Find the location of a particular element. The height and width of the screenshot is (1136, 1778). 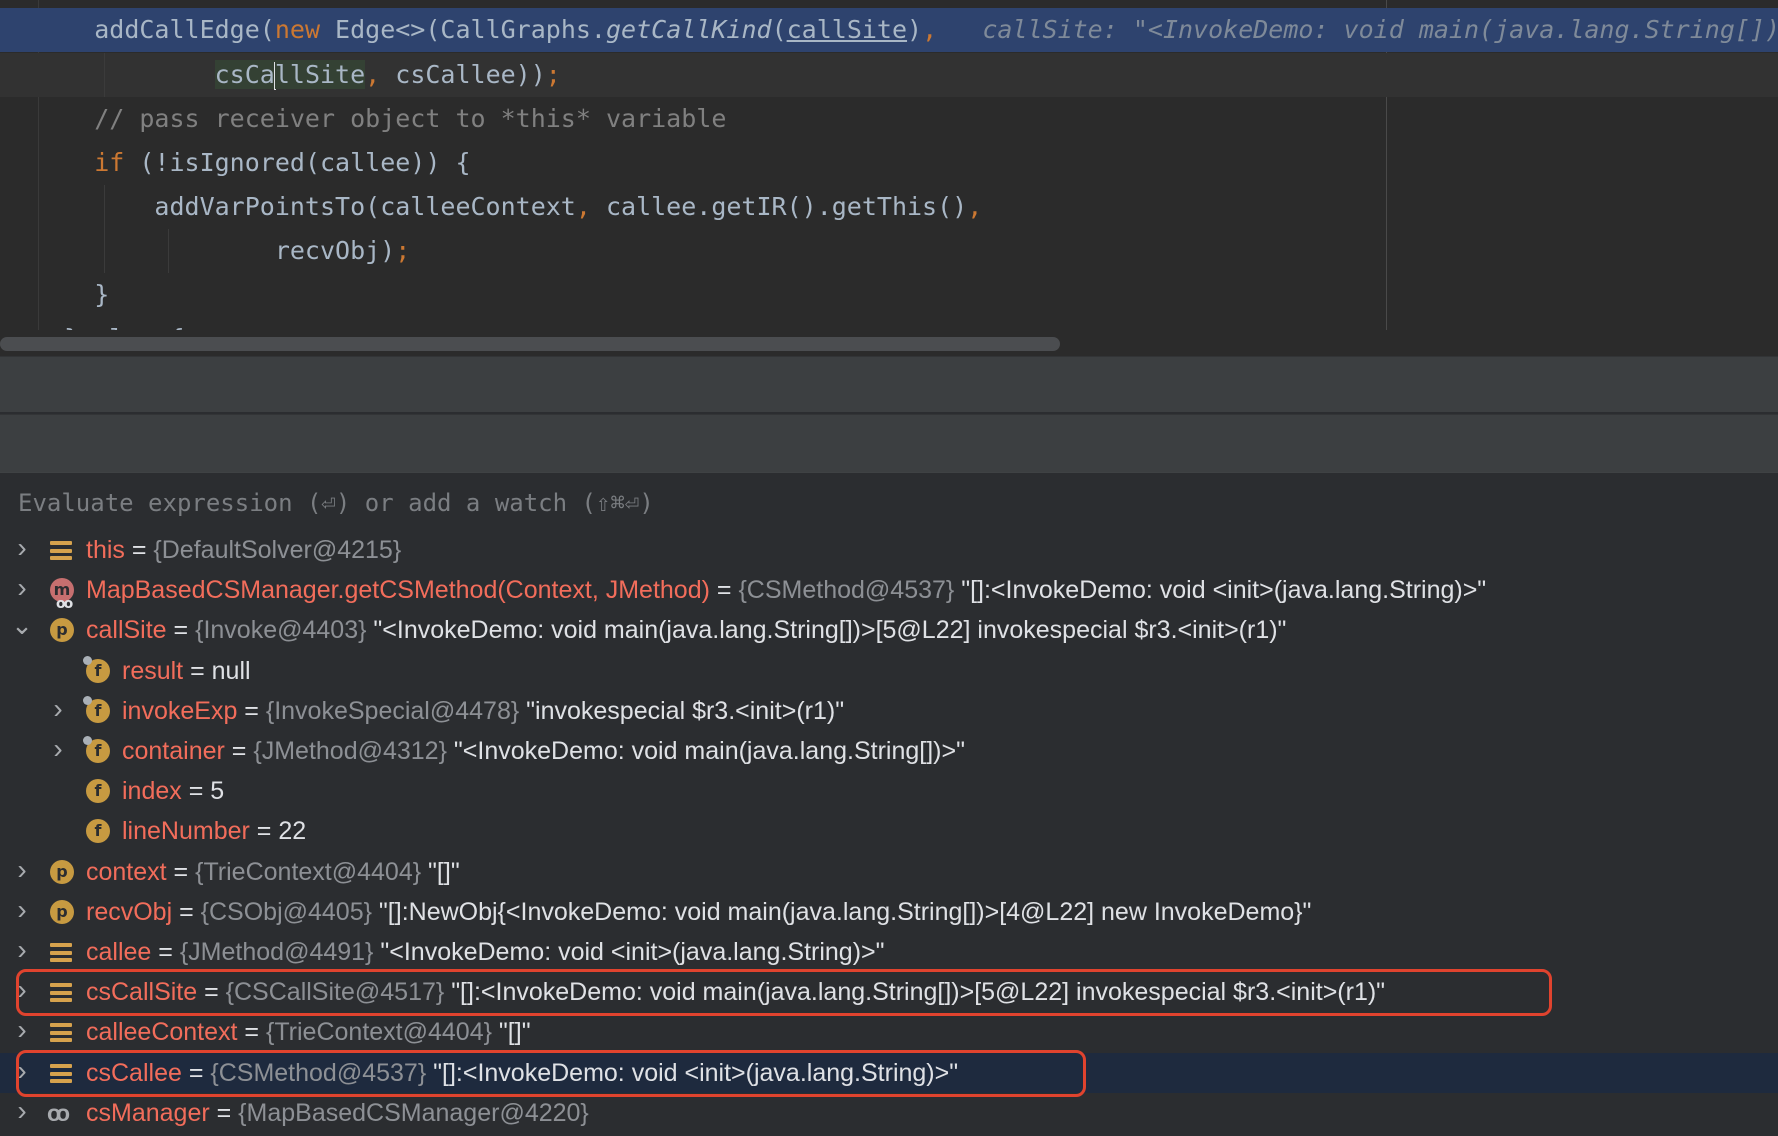

variable-type: {MapBasedCSManager@4220} is located at coordinates (413, 1113).